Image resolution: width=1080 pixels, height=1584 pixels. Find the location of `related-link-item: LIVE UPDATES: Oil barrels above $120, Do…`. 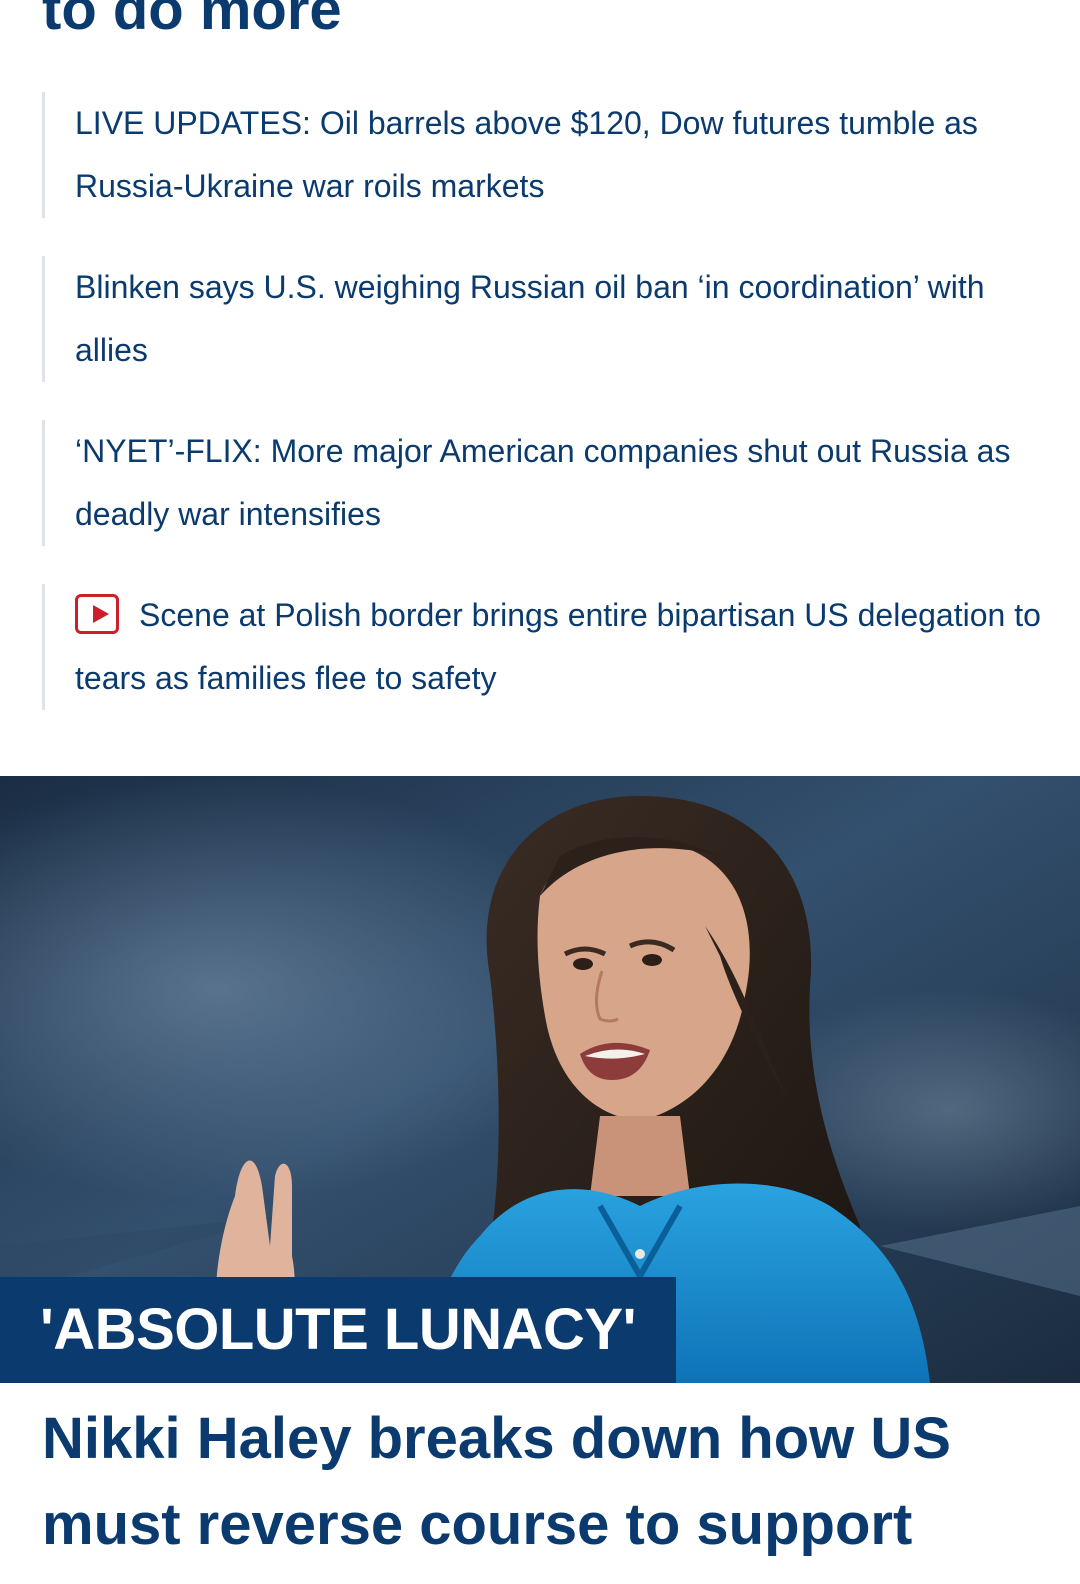

related-link-item: LIVE UPDATES: Oil barrels above $120, Do… is located at coordinates (542, 155).